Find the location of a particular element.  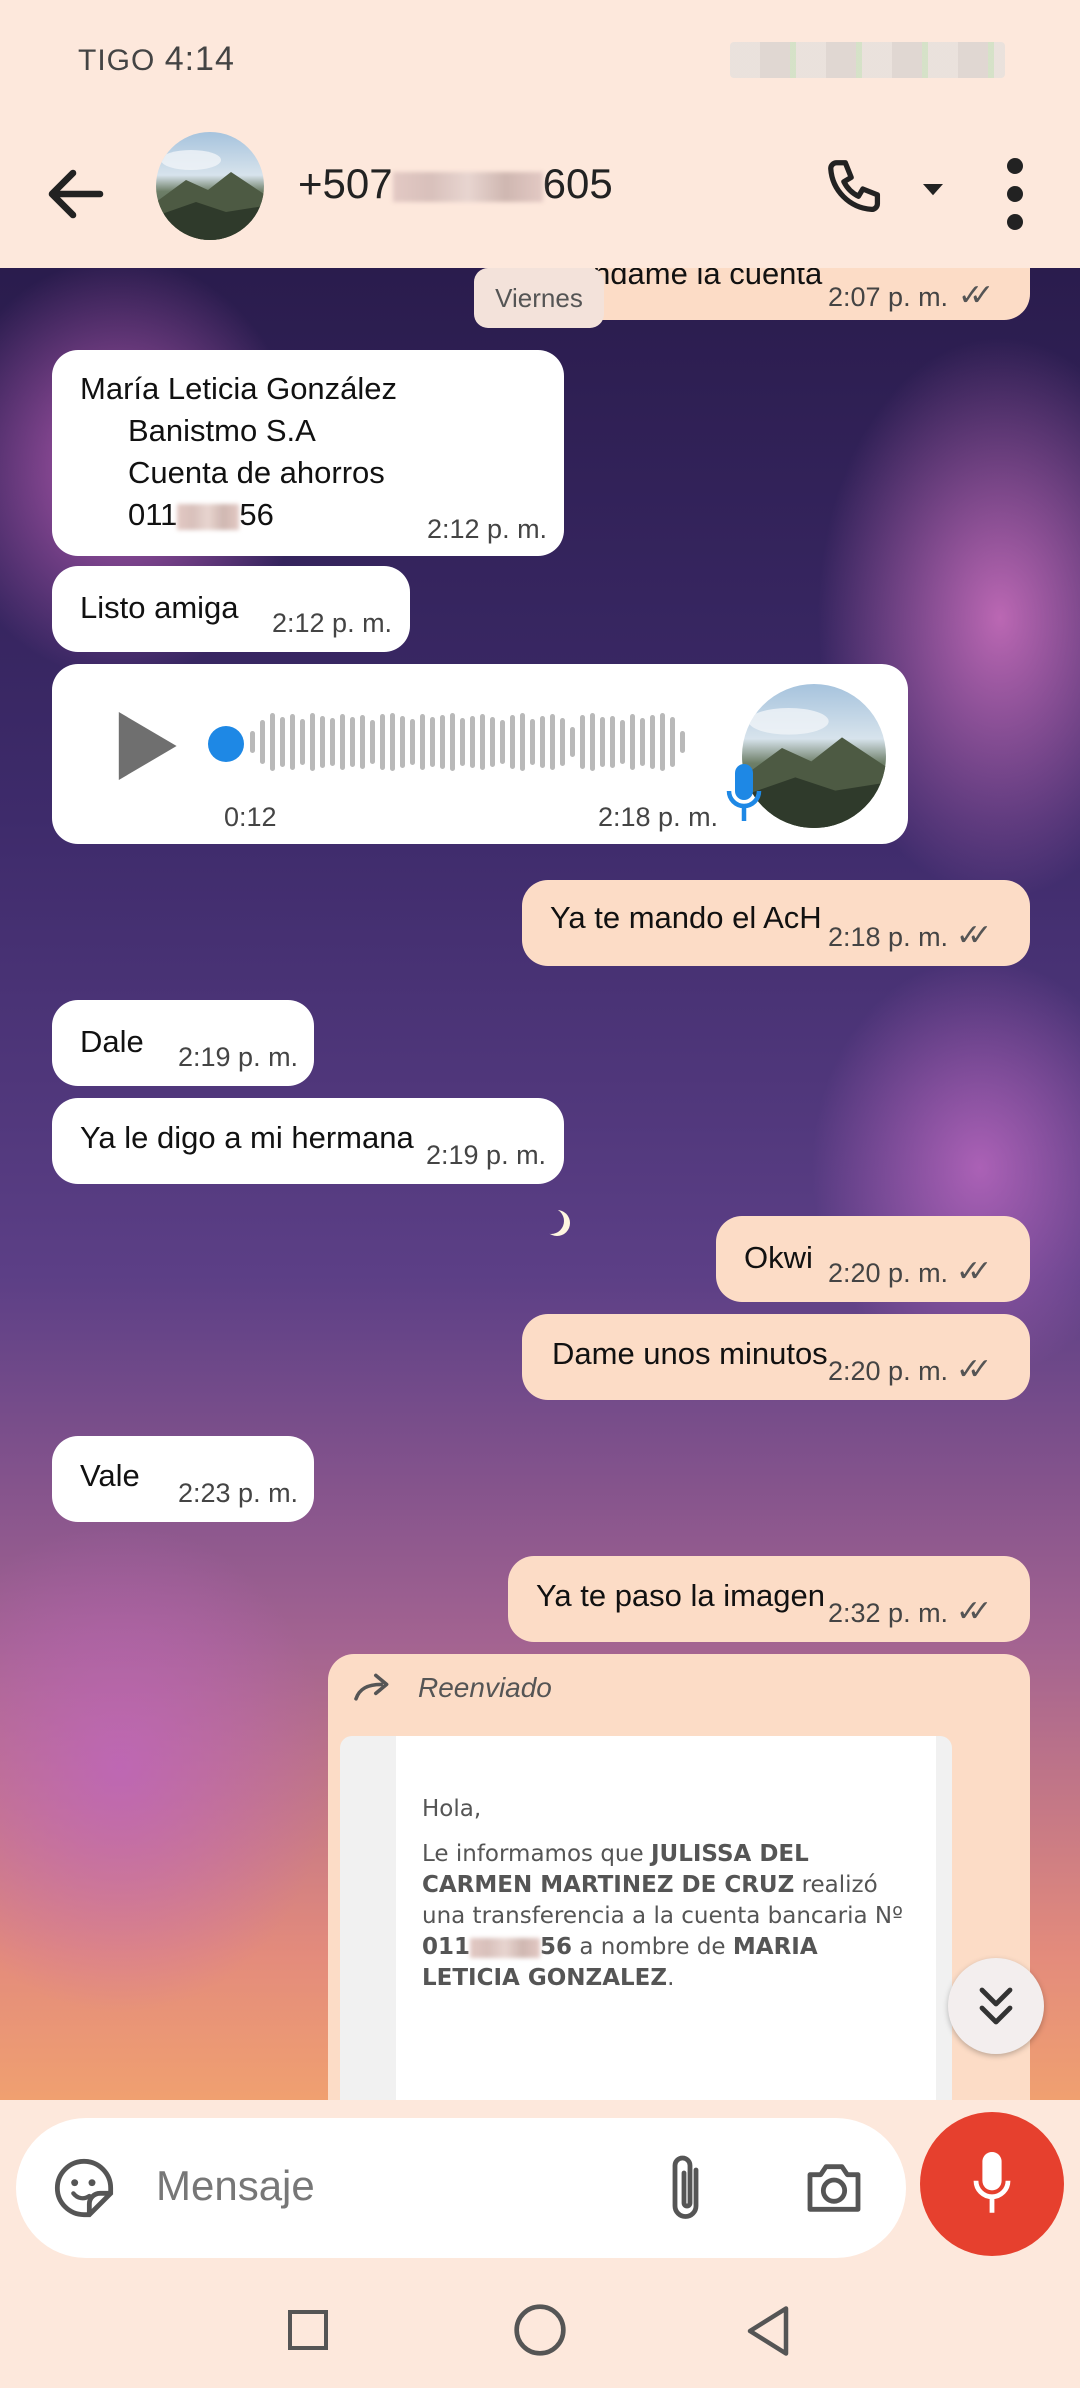

clock: 4:14 is located at coordinates (199, 59).